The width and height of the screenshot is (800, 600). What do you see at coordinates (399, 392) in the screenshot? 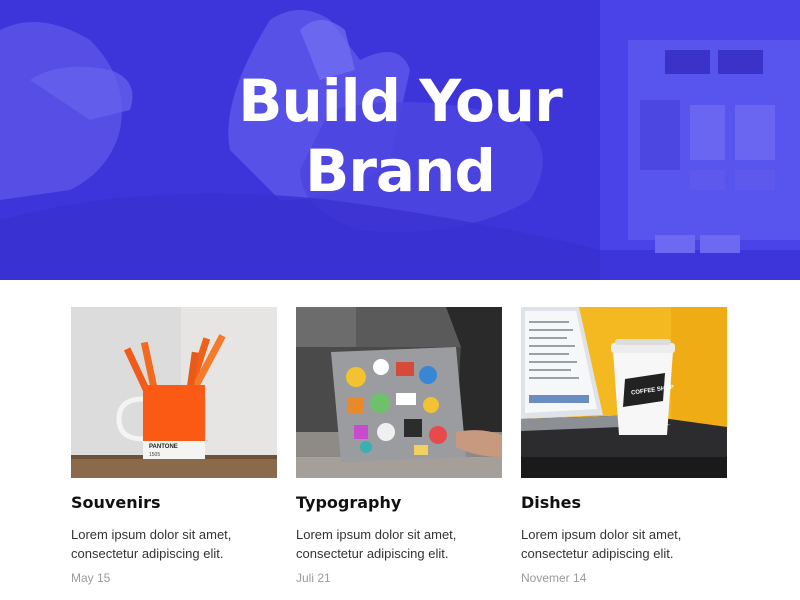
I see `laptop-stickers-image` at bounding box center [399, 392].